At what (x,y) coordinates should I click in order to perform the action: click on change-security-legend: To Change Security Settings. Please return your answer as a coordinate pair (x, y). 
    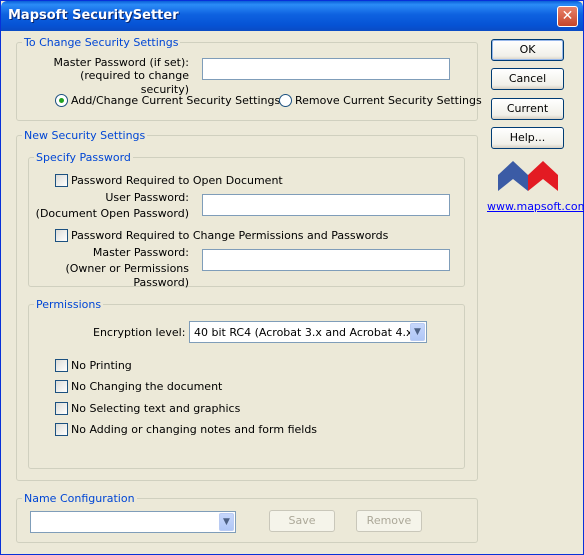
    Looking at the image, I should click on (101, 42).